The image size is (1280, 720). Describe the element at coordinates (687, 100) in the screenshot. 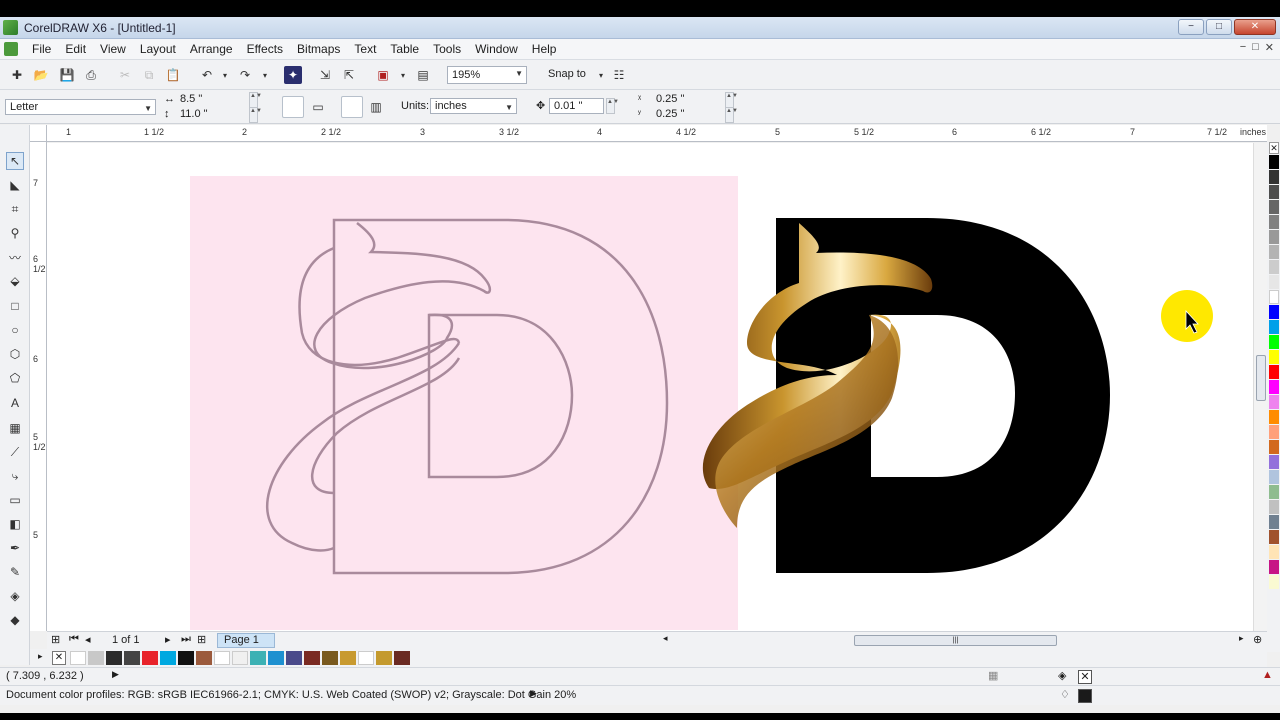

I see `duplicate-x-field: 0.25 "` at that location.